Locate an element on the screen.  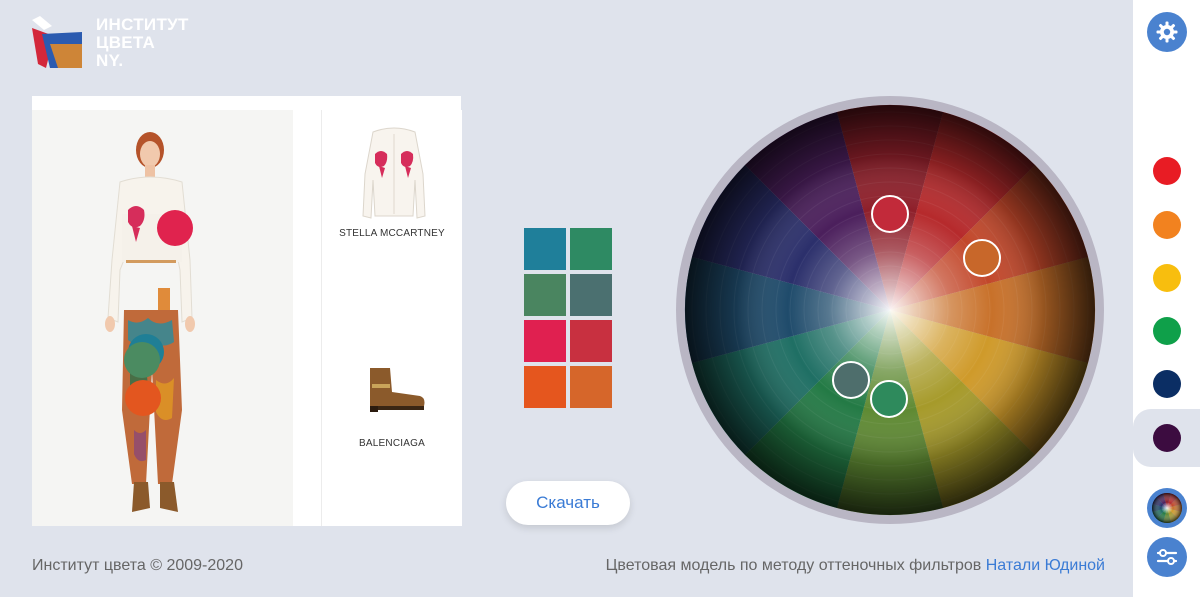
gear-icon is located at coordinates (1167, 32).